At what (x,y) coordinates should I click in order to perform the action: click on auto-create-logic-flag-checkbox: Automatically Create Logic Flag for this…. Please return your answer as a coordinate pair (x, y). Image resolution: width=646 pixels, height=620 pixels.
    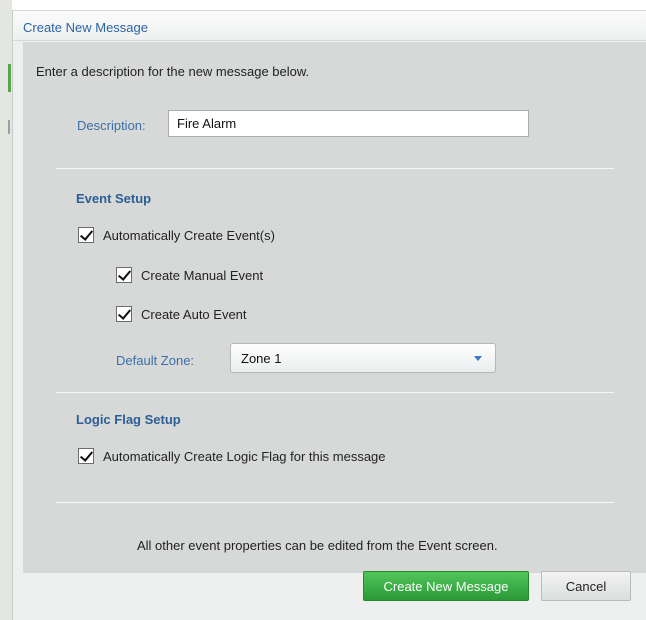
    Looking at the image, I should click on (232, 456).